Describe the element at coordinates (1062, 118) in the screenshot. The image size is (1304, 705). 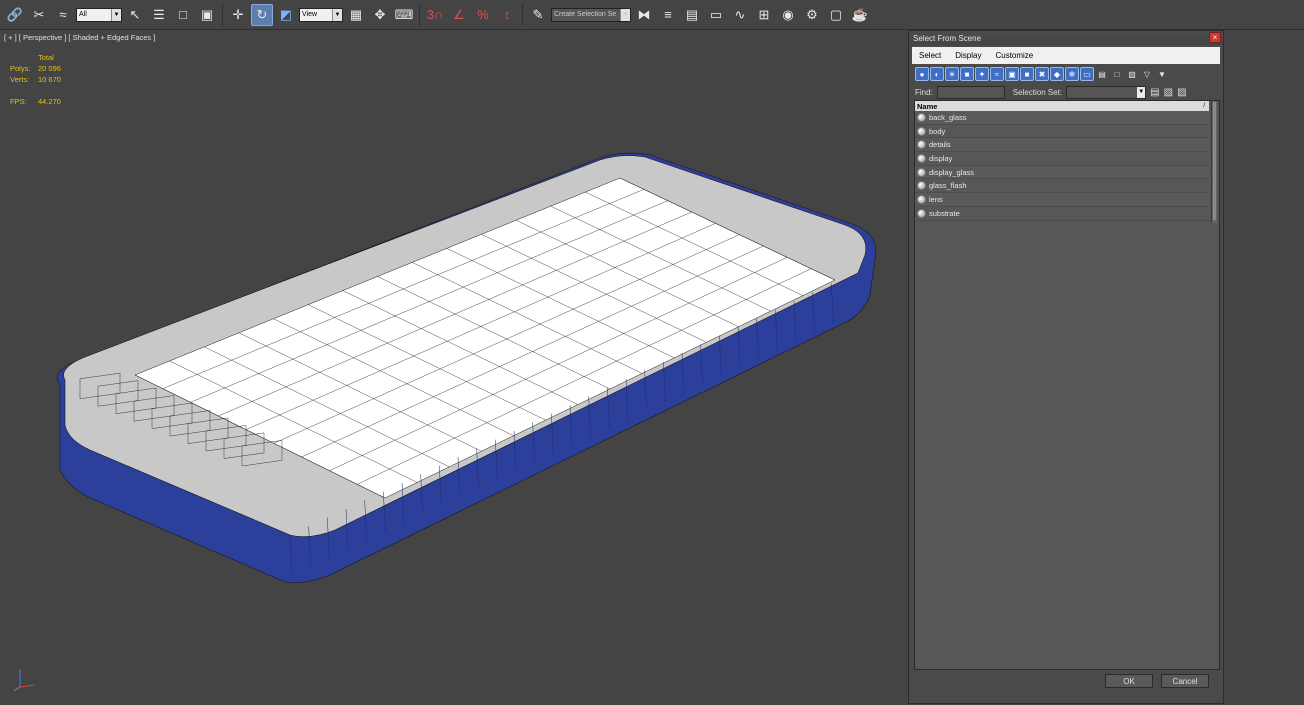
I see `list-item: back_glass` at that location.